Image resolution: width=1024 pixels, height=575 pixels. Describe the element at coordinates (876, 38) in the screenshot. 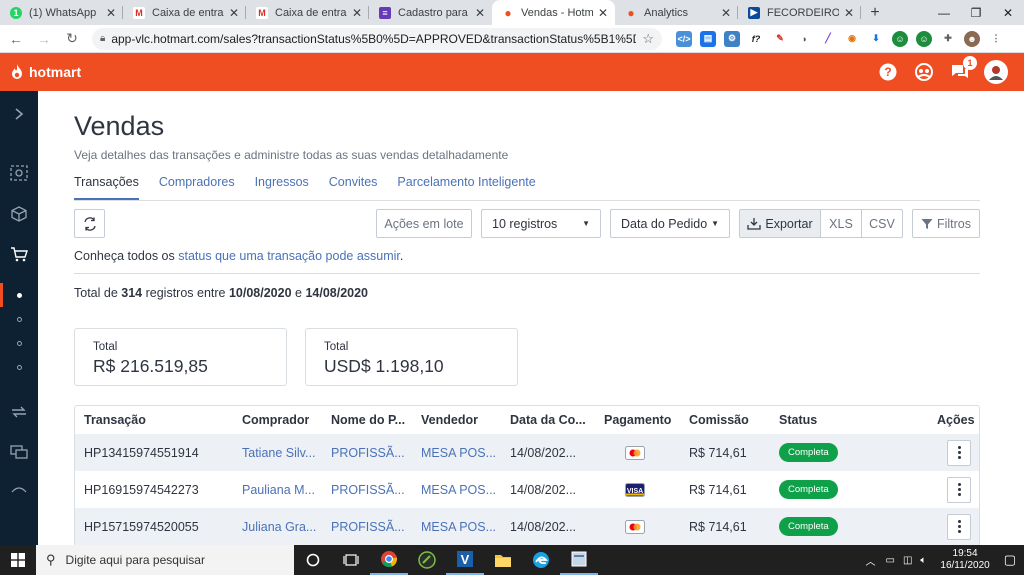

I see `extension-icon: ⬇` at that location.